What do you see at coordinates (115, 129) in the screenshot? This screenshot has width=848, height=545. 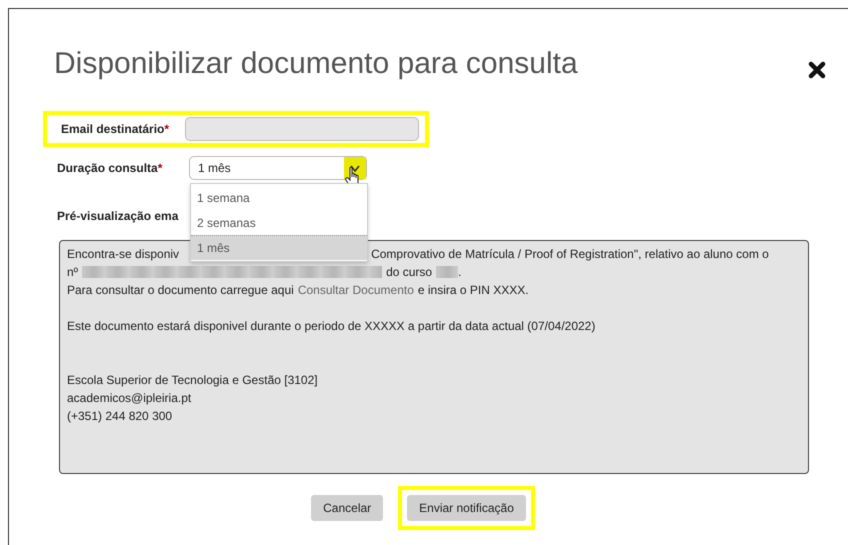 I see `field-label: Email destinatário*` at bounding box center [115, 129].